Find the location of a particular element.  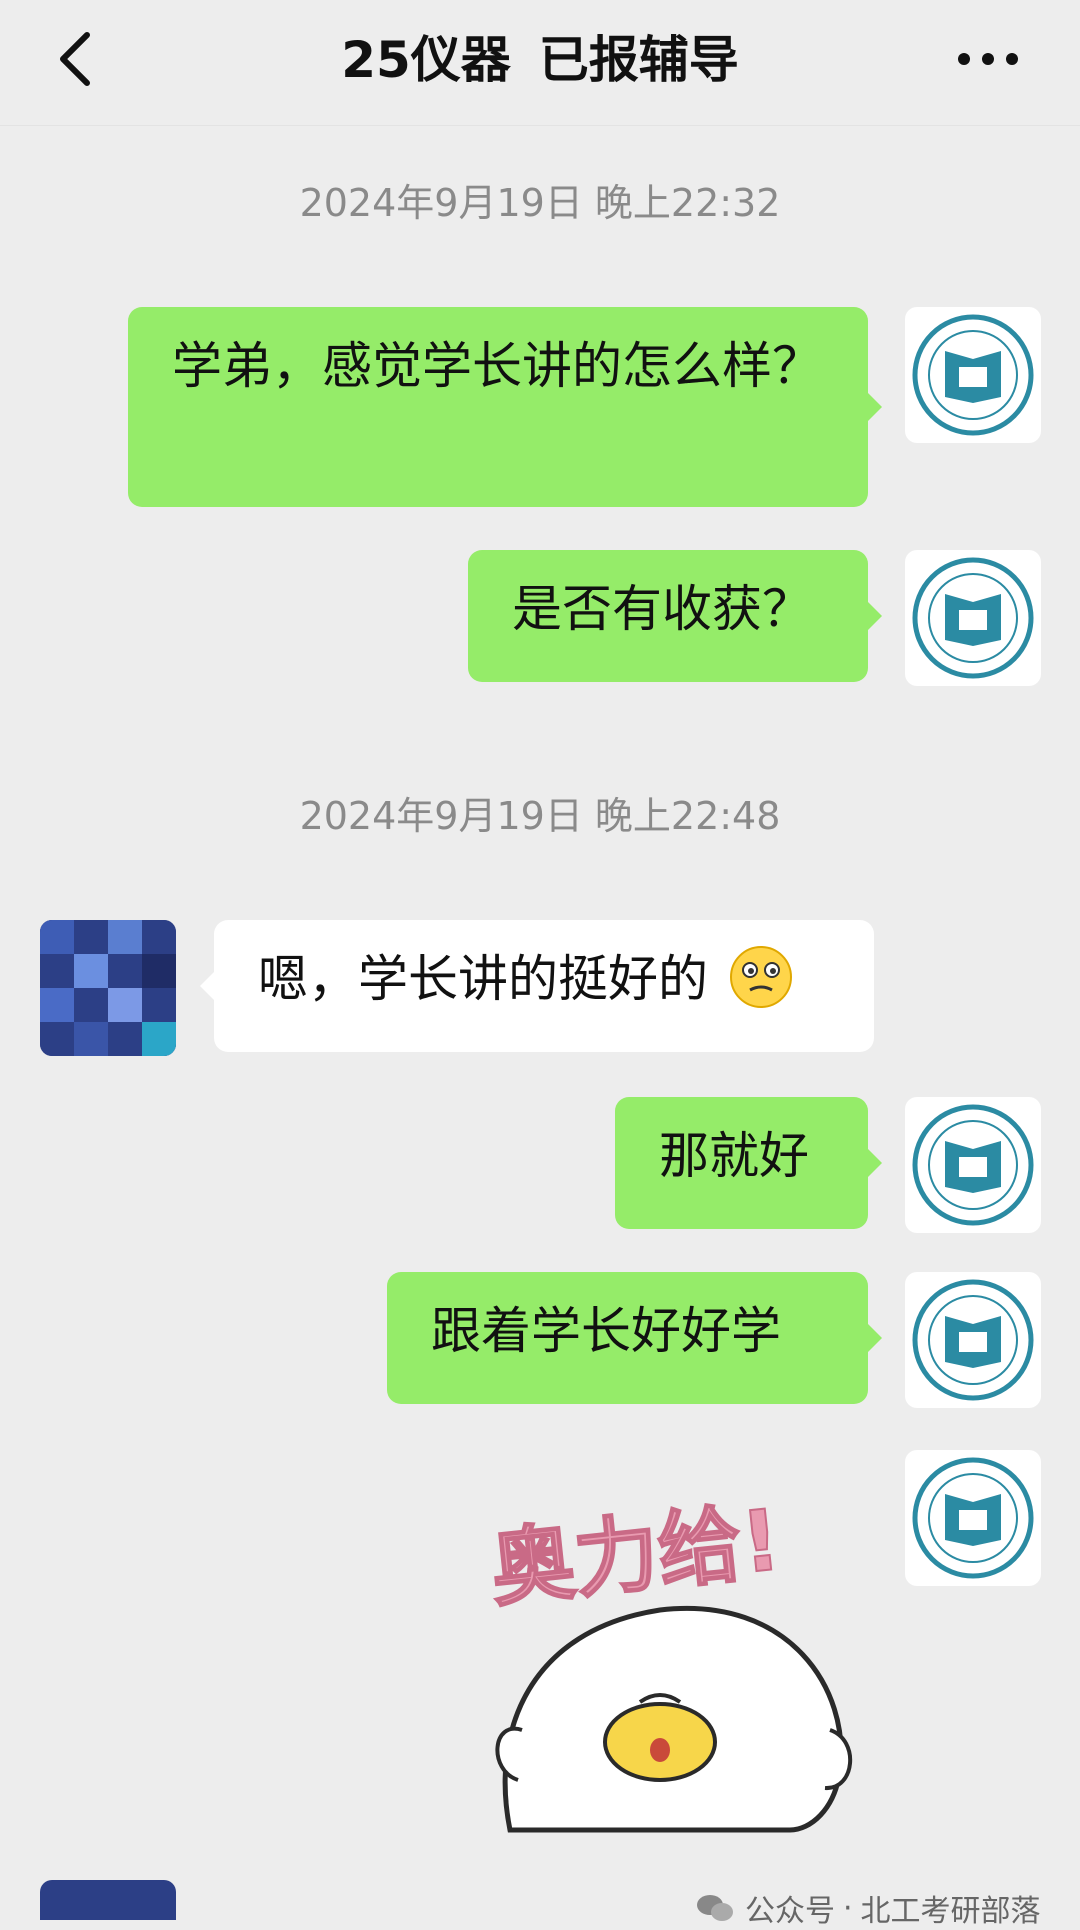

message-bubble-sent: 是否有收获？ is located at coordinates (675, 616).